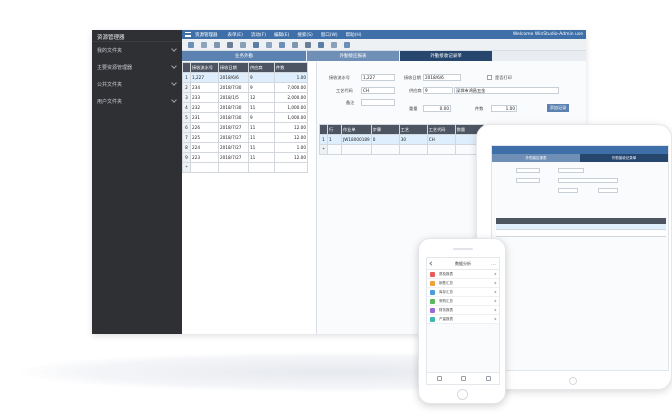 The height and width of the screenshot is (416, 672). I want to click on menu-search: 搜索(S), so click(304, 35).